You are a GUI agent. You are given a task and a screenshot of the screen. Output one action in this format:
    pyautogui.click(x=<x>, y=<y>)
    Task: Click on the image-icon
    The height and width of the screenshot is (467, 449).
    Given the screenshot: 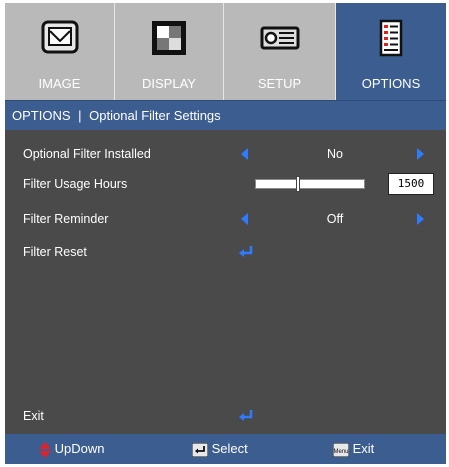 What is the action you would take?
    pyautogui.click(x=59, y=37)
    